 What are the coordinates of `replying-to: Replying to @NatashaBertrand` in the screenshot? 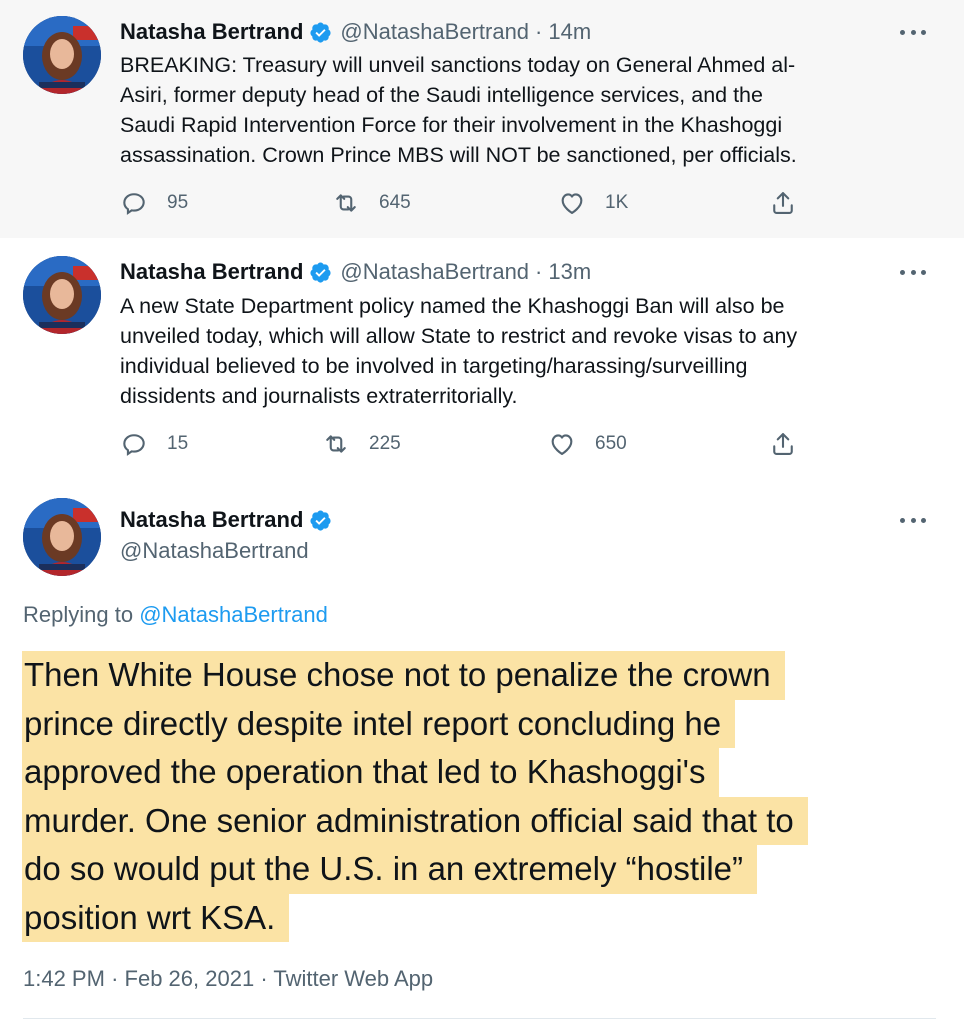 It's located at (175, 615).